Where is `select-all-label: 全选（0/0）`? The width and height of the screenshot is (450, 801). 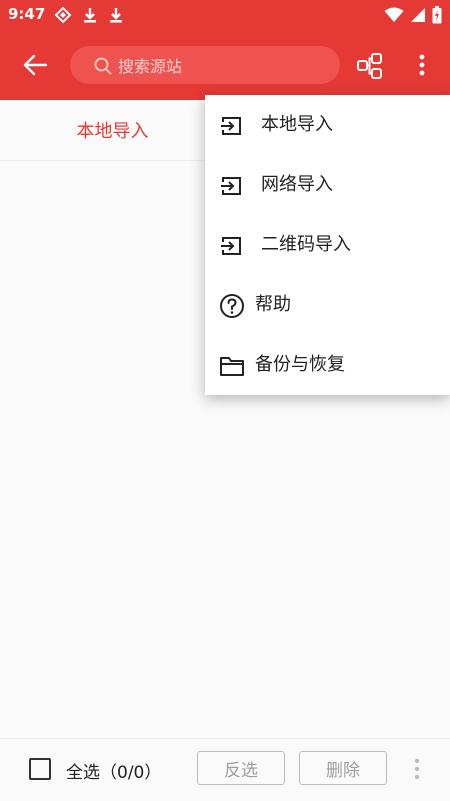 select-all-label: 全选（0/0） is located at coordinates (113, 770).